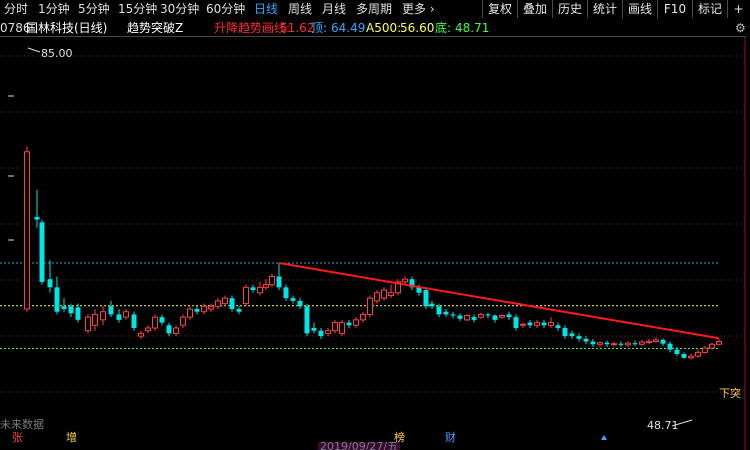 This screenshot has width=750, height=450. I want to click on toolbar-button-5: F10, so click(674, 9).